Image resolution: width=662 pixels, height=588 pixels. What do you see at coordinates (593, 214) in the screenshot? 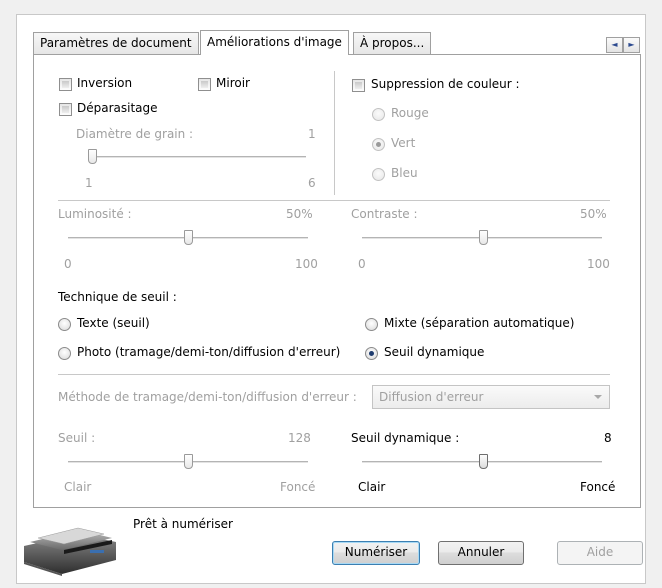
I see `contrast-value: 50%` at bounding box center [593, 214].